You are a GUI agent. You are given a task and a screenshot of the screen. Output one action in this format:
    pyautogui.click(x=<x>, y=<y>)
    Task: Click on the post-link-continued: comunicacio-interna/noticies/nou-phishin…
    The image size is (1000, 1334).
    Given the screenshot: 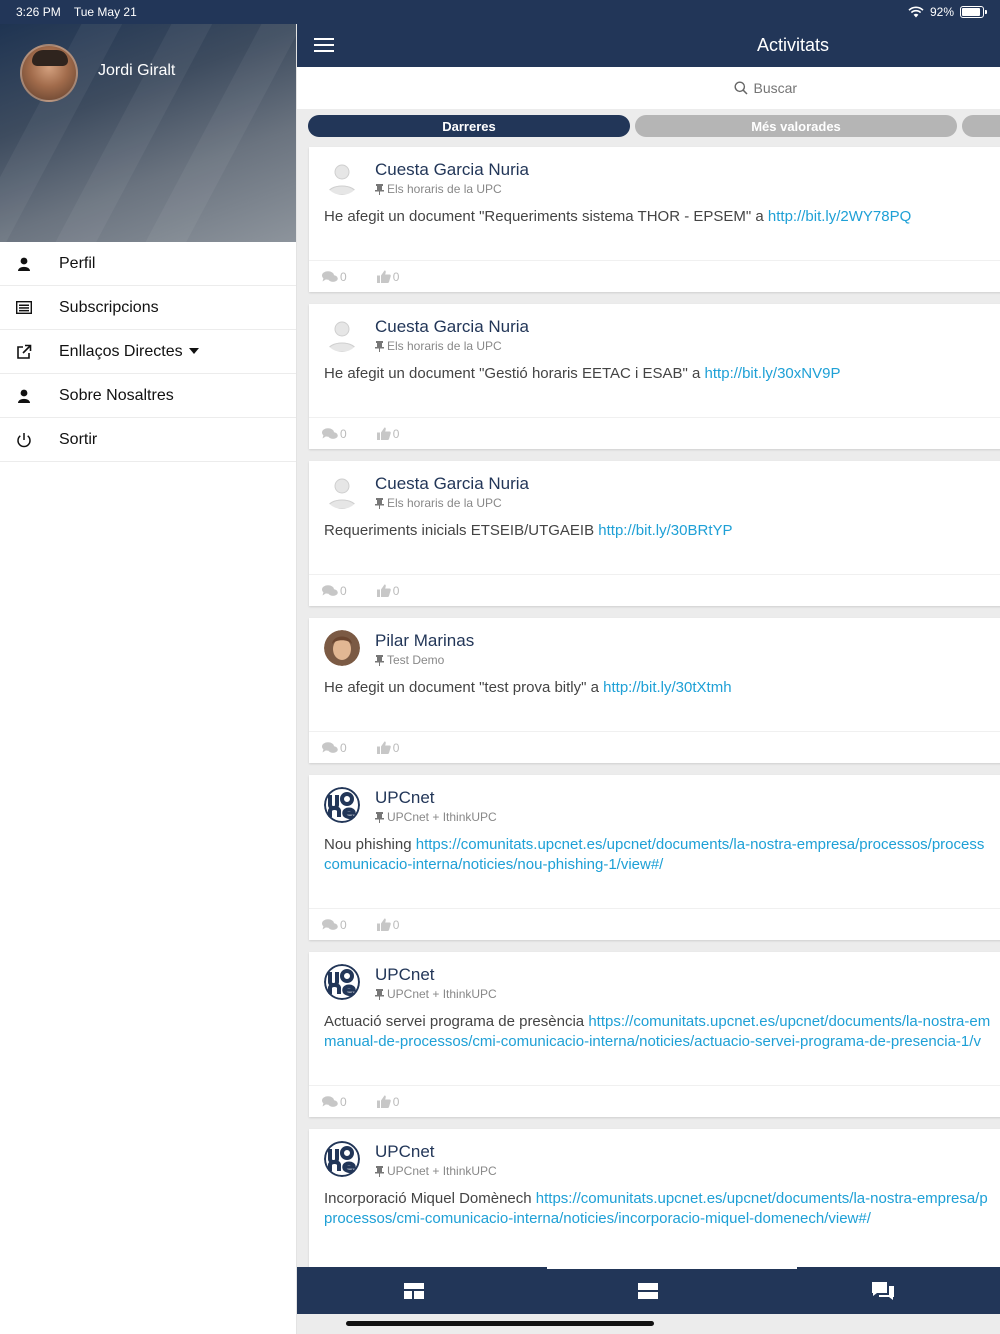 What is the action you would take?
    pyautogui.click(x=493, y=864)
    